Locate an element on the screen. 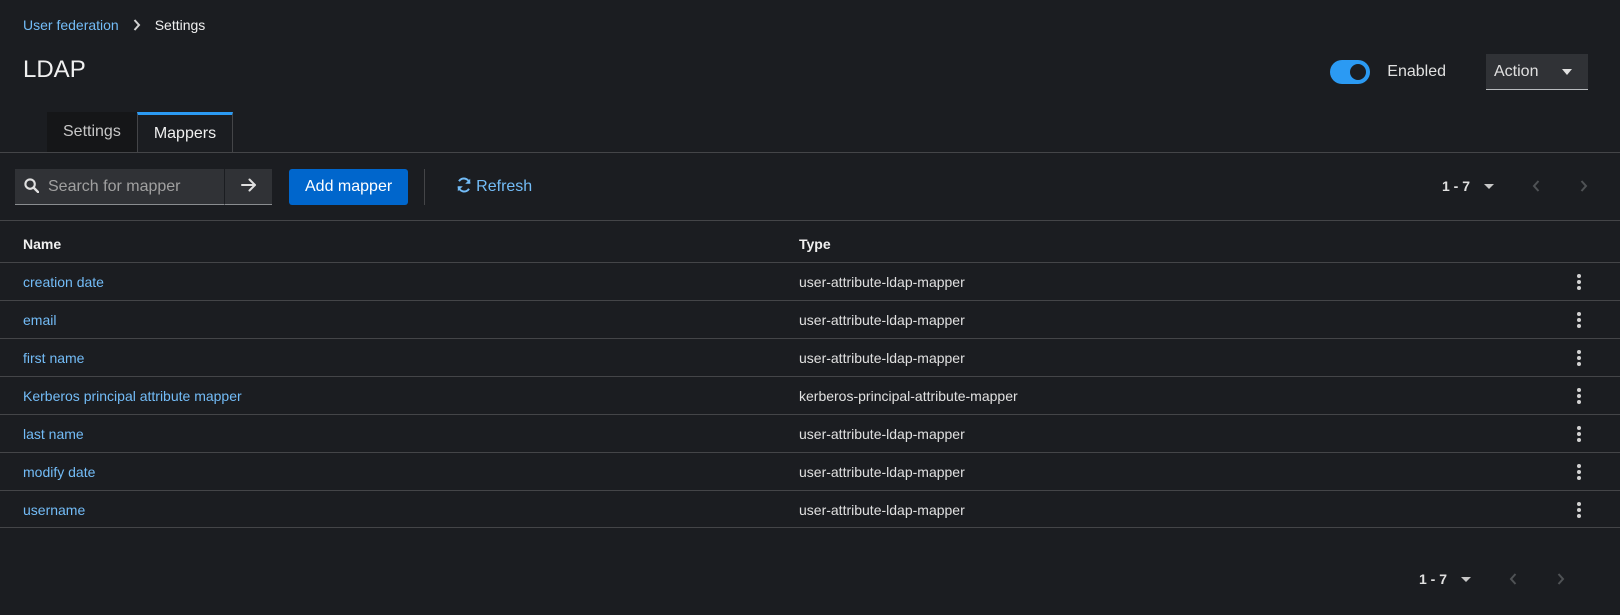 The image size is (1620, 615). table-row: first name user-attribute-ldap-mapper is located at coordinates (810, 357).